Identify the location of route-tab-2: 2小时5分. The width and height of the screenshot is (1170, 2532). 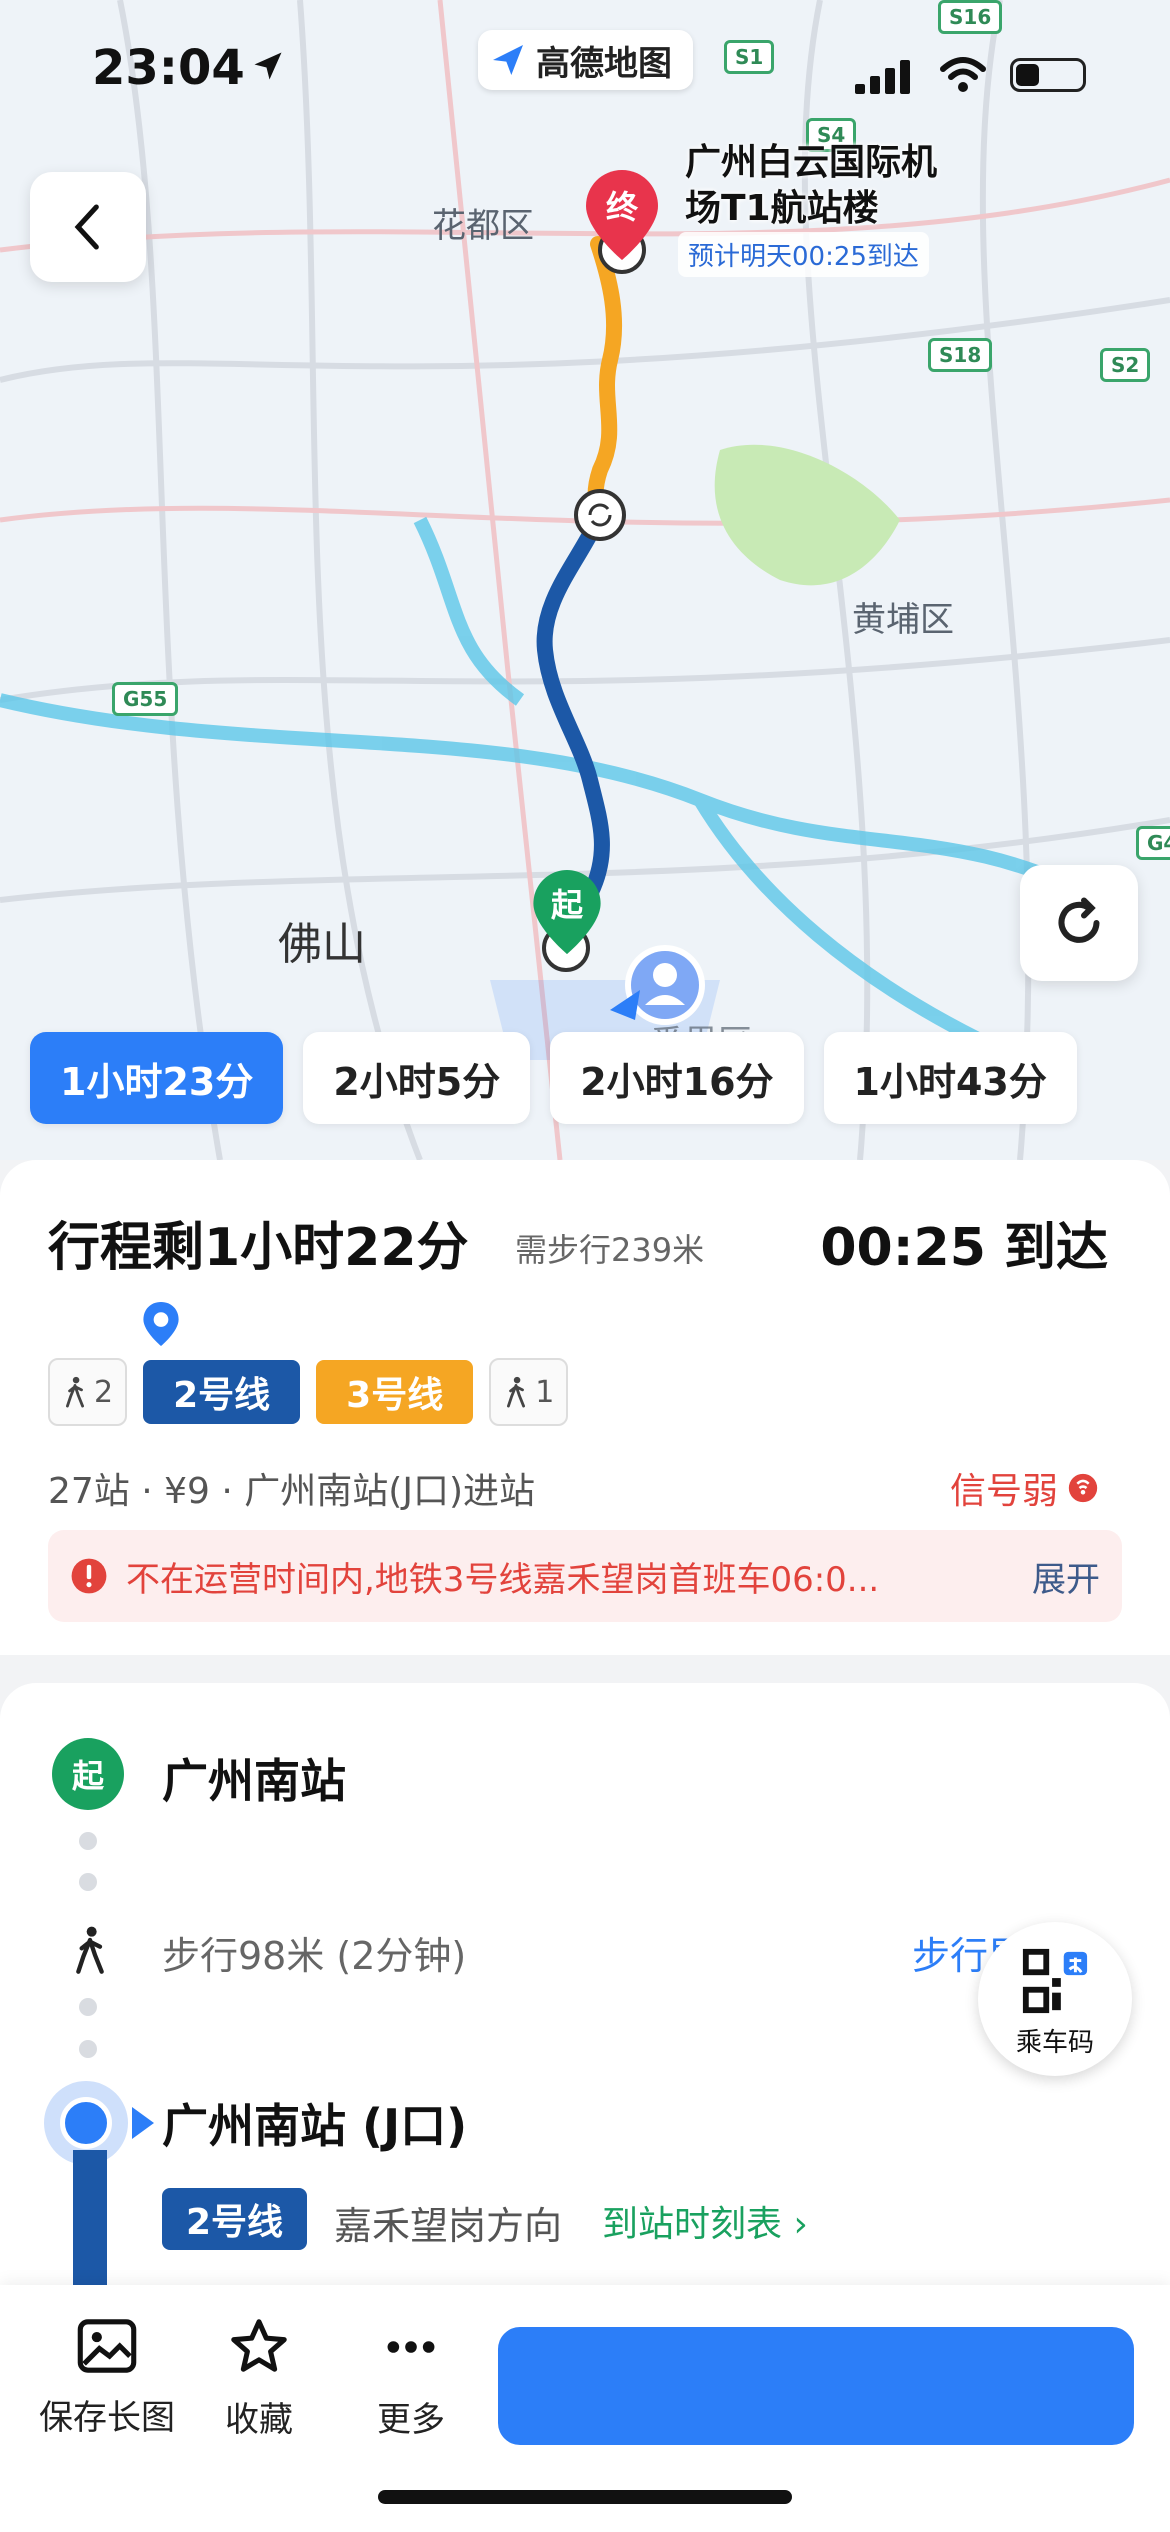
(417, 1078).